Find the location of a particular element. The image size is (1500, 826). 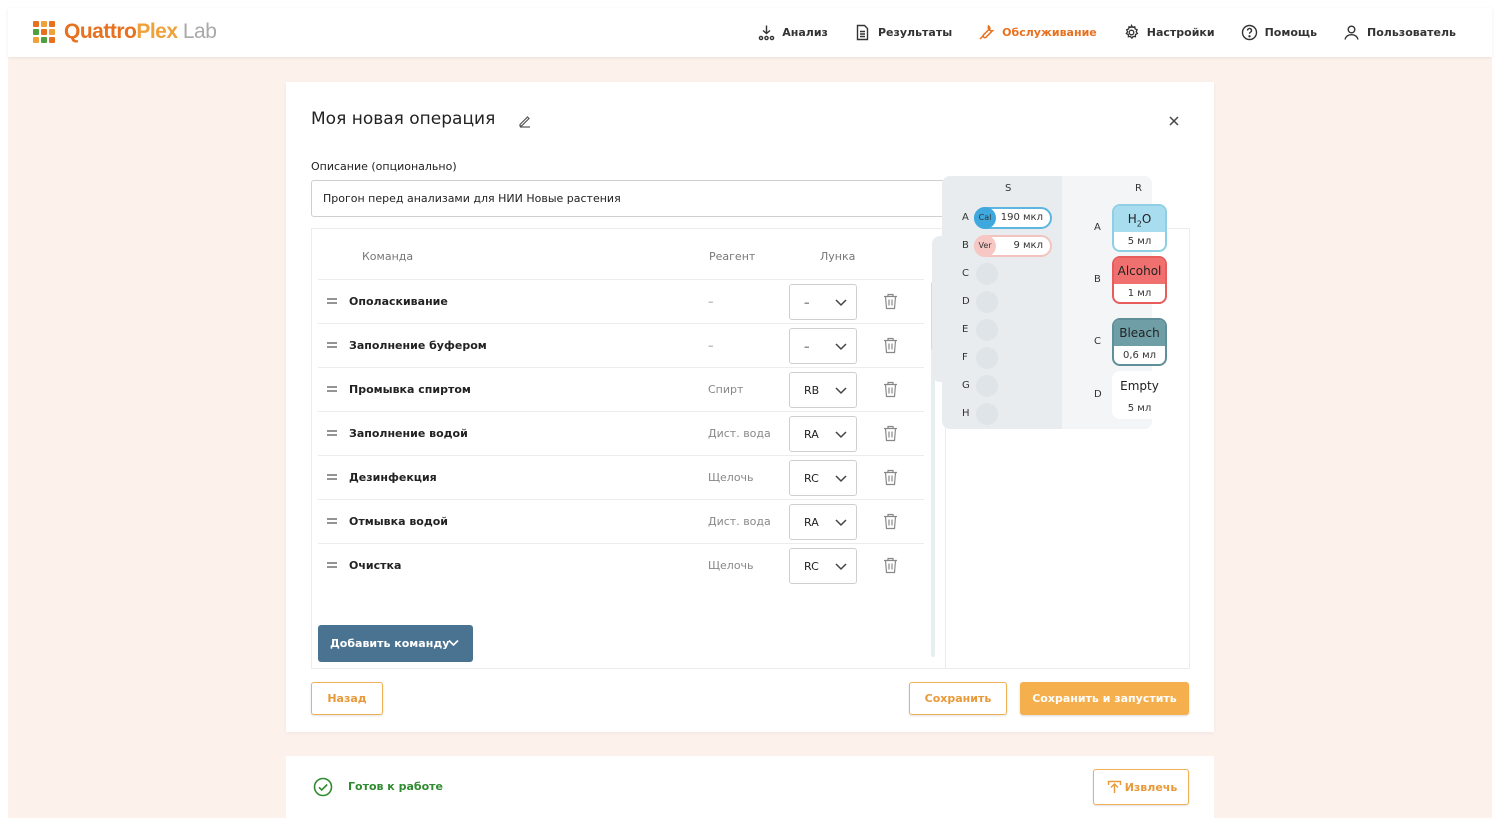

reagent-name: Щелочь is located at coordinates (731, 565).